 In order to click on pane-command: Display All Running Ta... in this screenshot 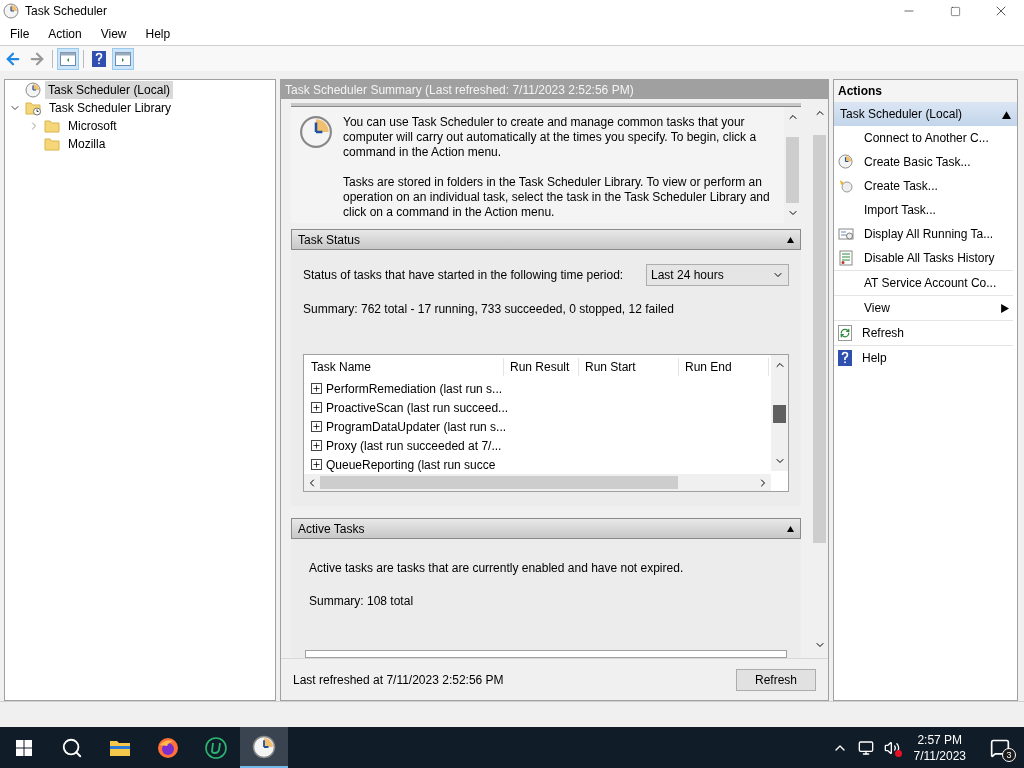, I will do `click(929, 234)`.